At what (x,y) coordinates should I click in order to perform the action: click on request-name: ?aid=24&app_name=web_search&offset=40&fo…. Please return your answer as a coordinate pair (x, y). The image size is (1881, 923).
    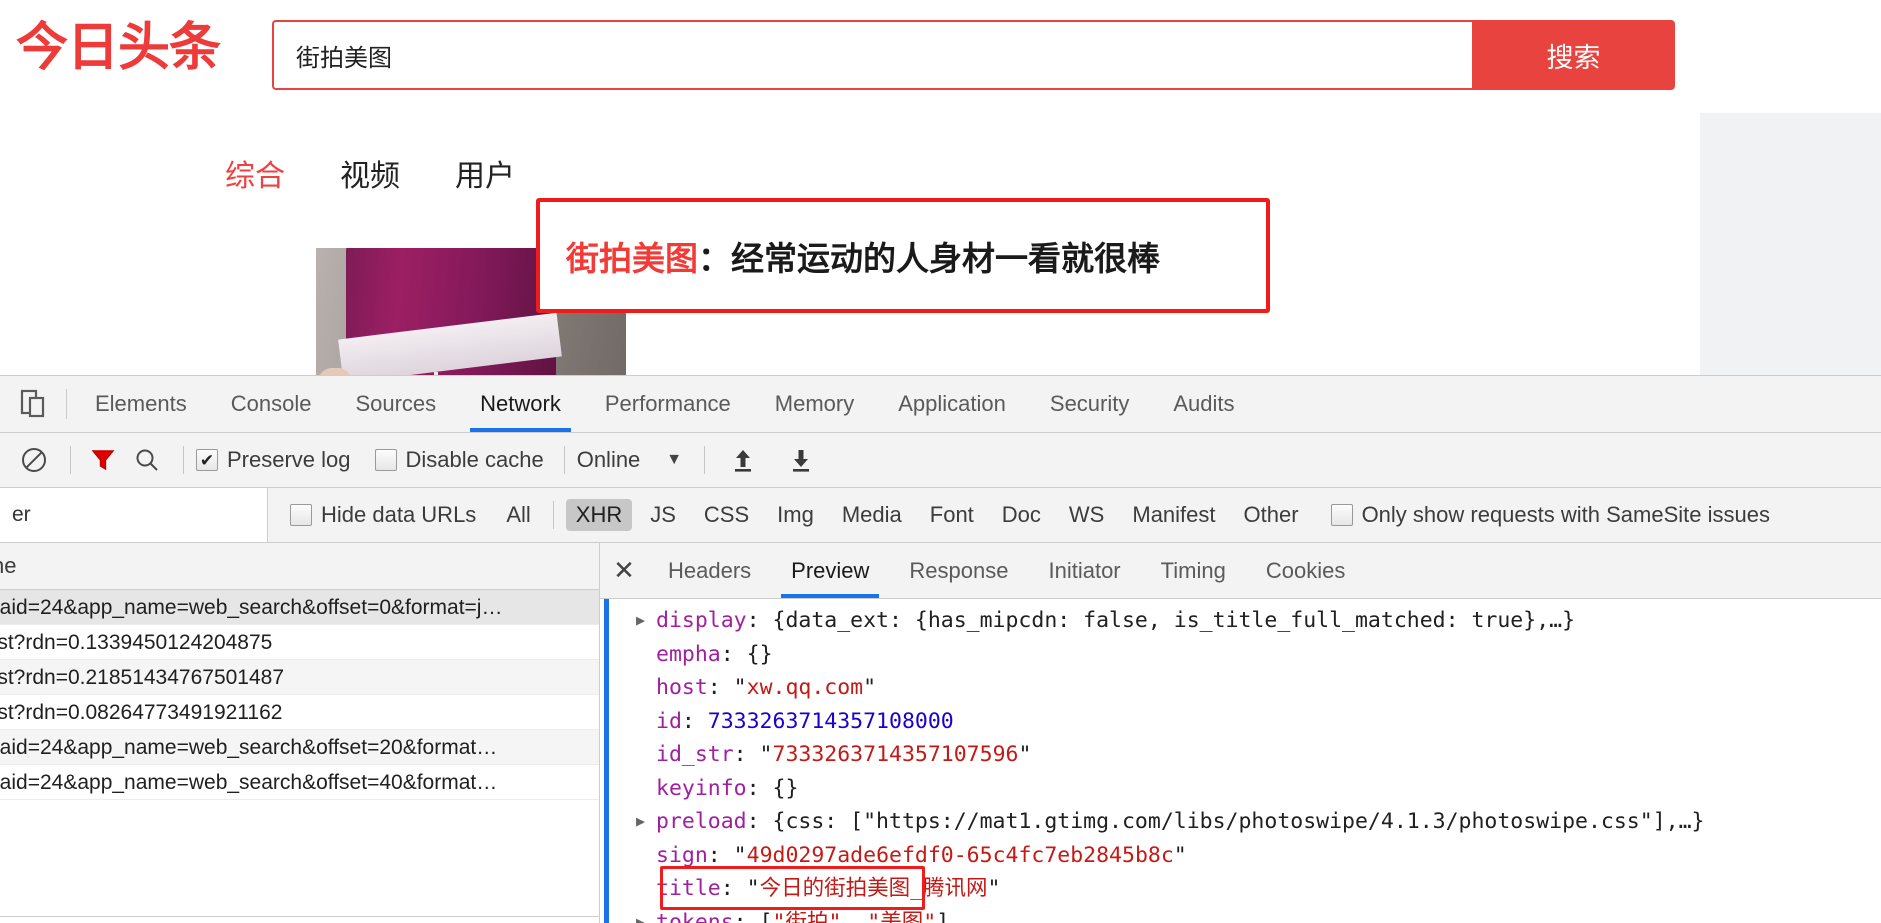
    Looking at the image, I should click on (248, 782).